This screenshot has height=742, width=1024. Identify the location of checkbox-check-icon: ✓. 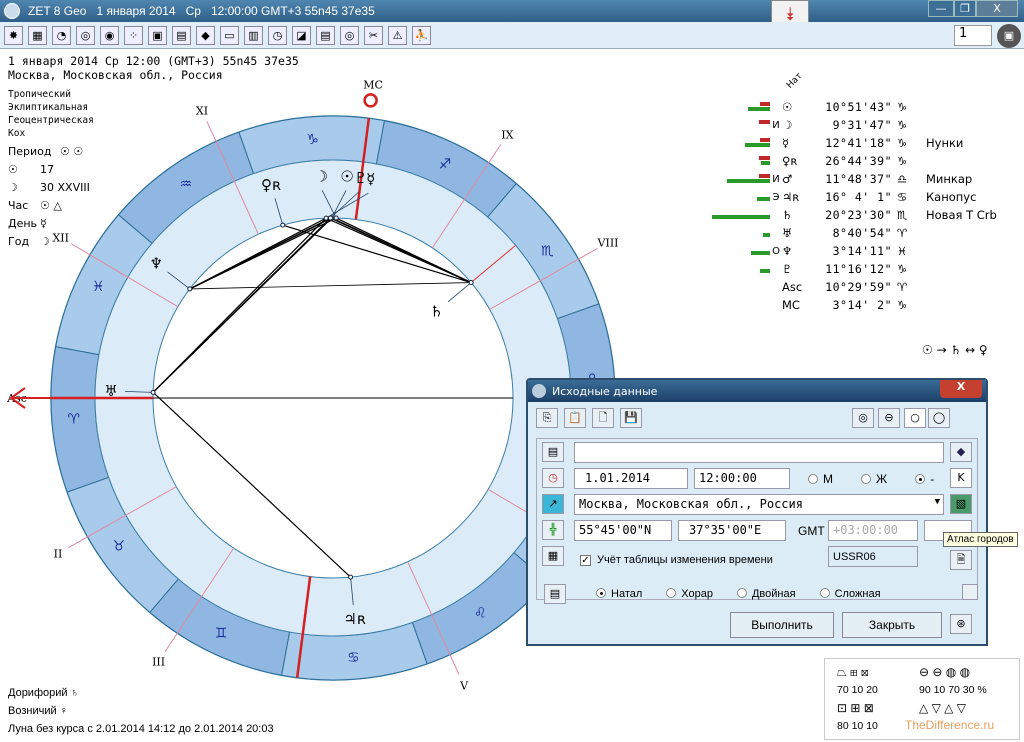
(585, 560).